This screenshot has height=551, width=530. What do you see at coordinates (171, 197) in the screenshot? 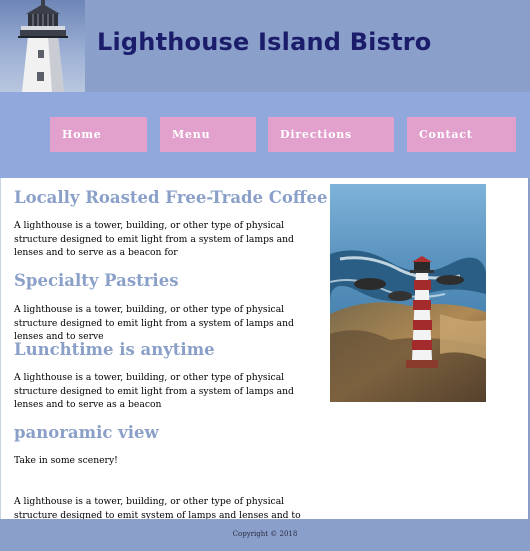
I see `section-heading-coffee: Locally Roasted Free-Trade Coffee` at bounding box center [171, 197].